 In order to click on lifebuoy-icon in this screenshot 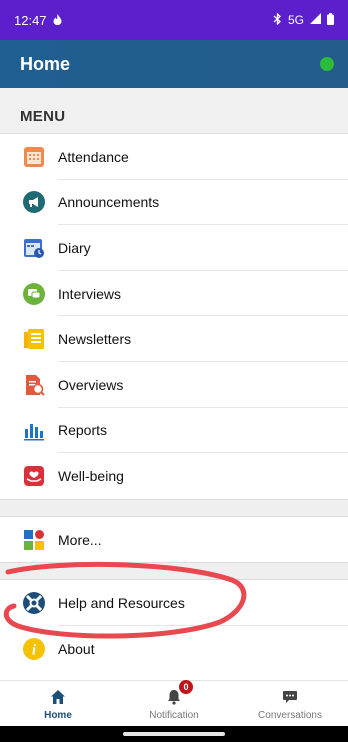, I will do `click(34, 603)`.